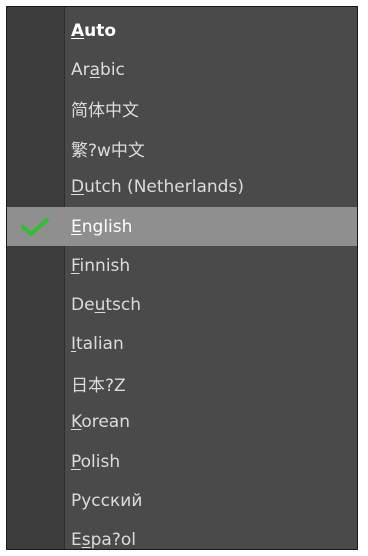 The height and width of the screenshot is (556, 368). What do you see at coordinates (182, 344) in the screenshot?
I see `menu-item-italian: Italian` at bounding box center [182, 344].